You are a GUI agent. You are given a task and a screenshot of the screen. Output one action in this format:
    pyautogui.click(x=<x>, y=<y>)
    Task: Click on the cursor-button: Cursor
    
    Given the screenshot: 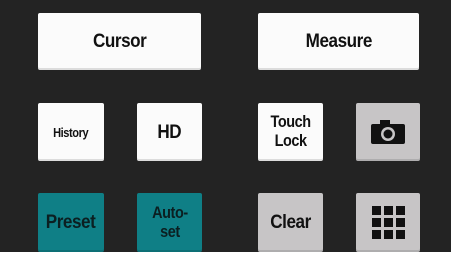 What is the action you would take?
    pyautogui.click(x=119, y=41)
    